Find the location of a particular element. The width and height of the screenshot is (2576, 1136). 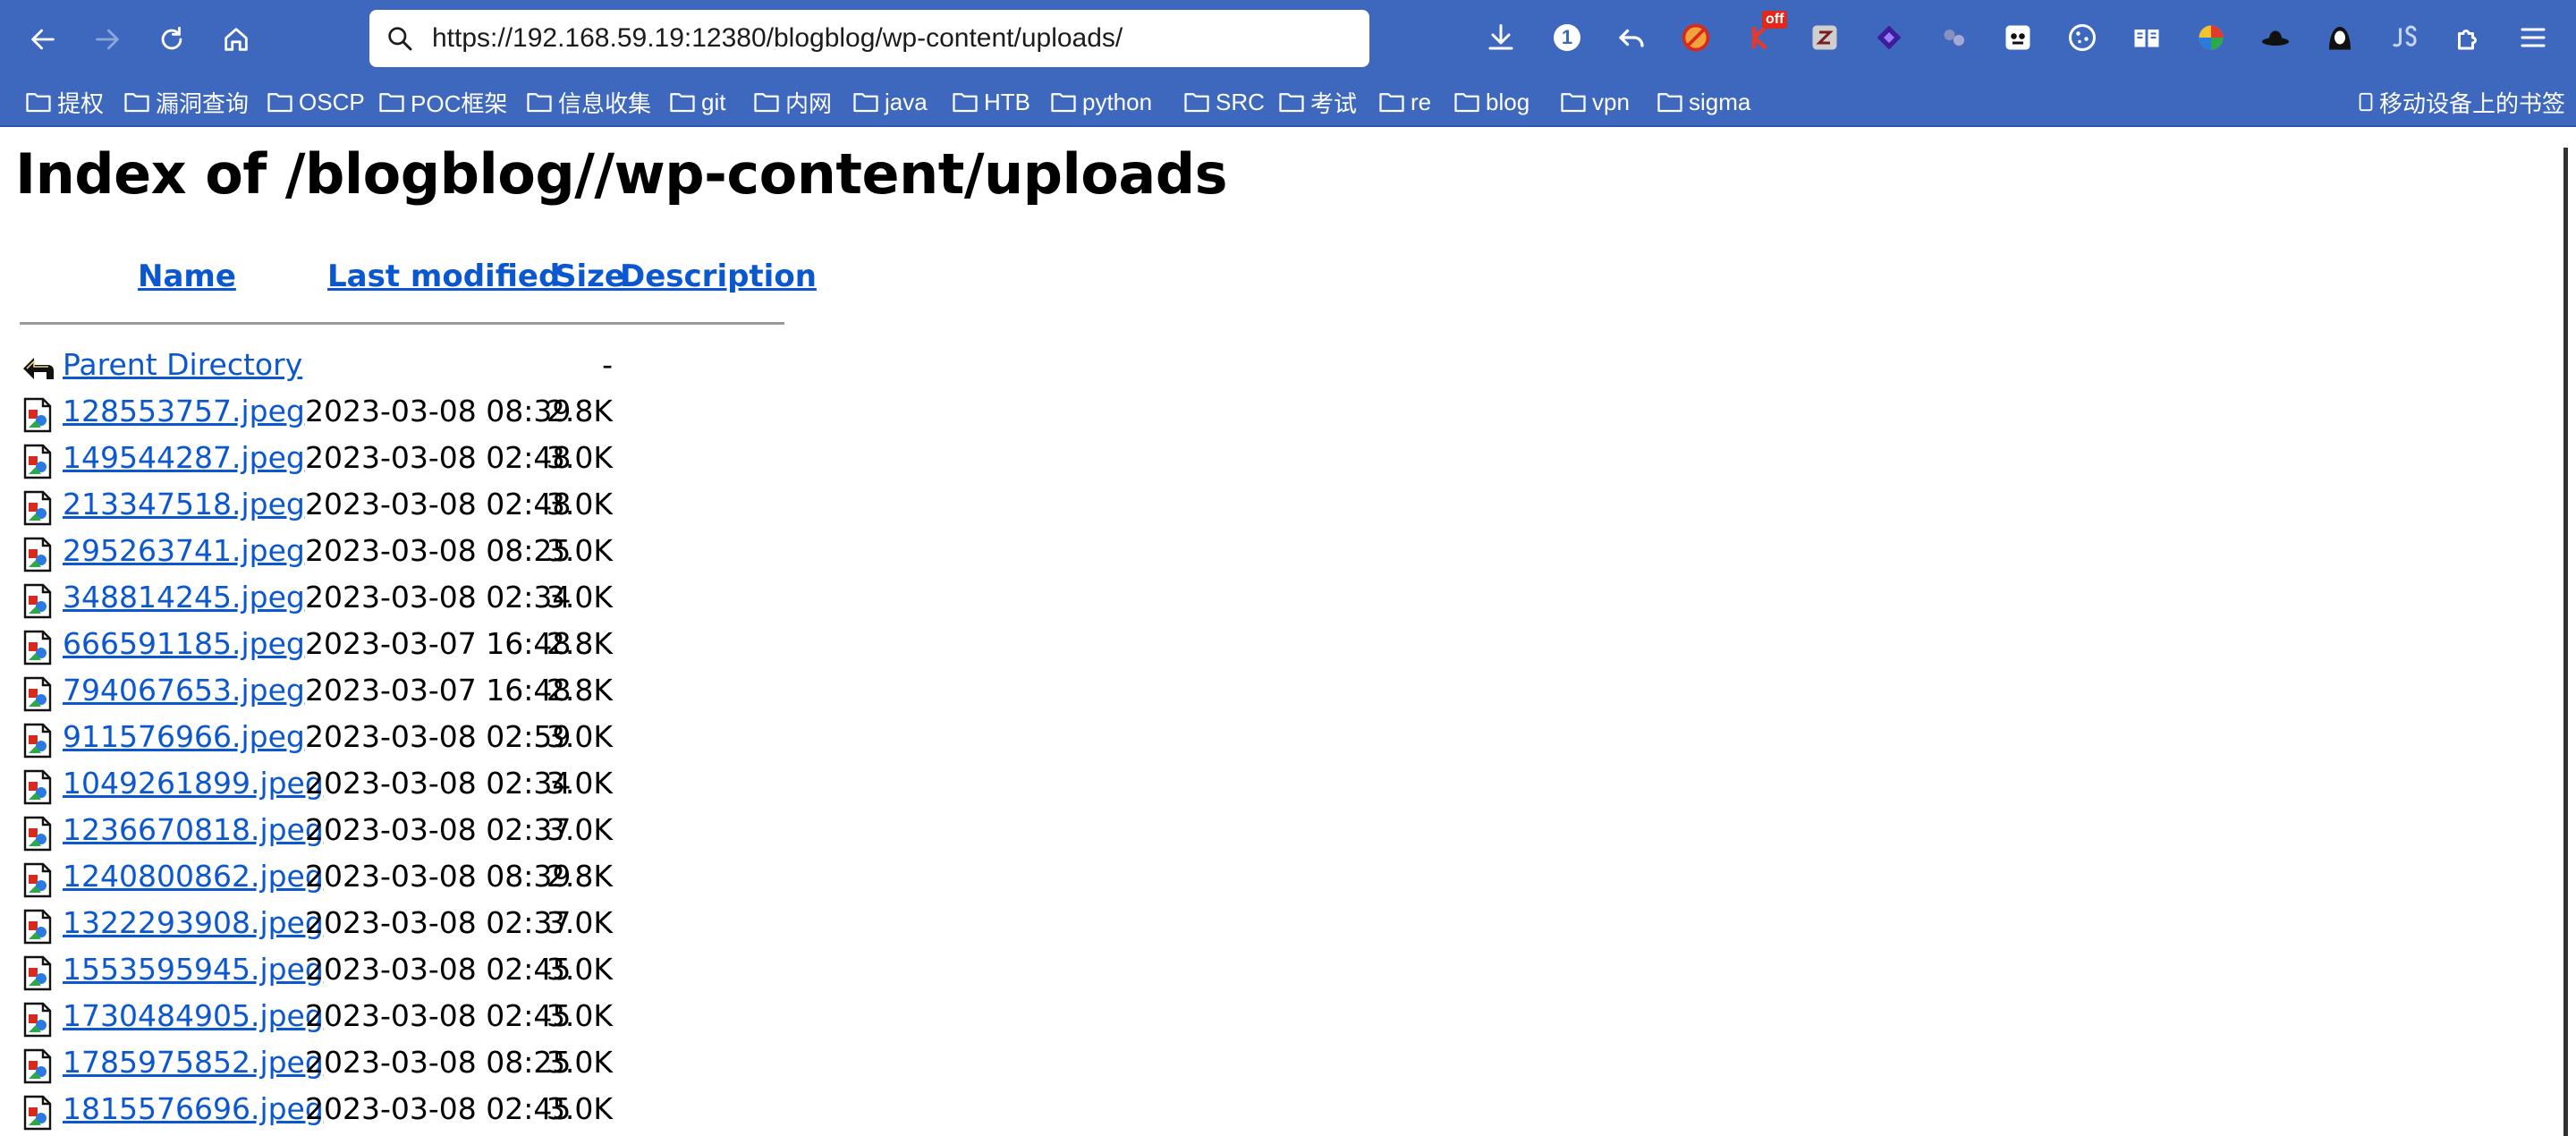

reader-icon is located at coordinates (2146, 38).